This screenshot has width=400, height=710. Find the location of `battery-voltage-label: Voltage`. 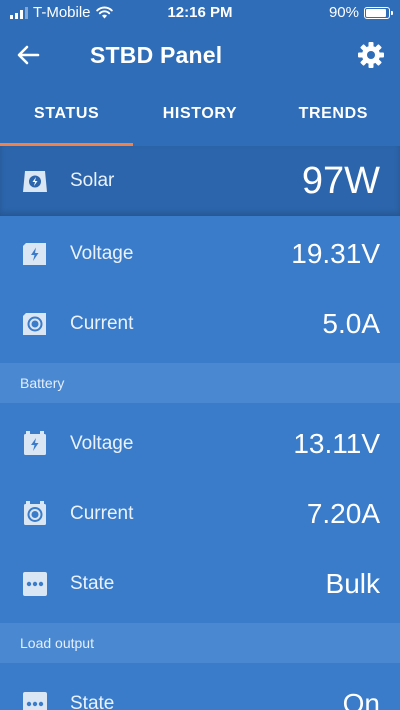

battery-voltage-label: Voltage is located at coordinates (102, 443).